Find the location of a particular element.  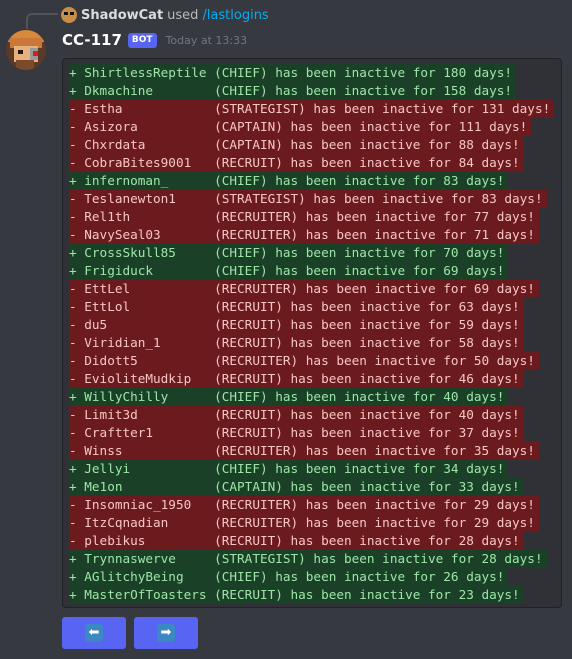

bot-badge: BOT is located at coordinates (142, 40).